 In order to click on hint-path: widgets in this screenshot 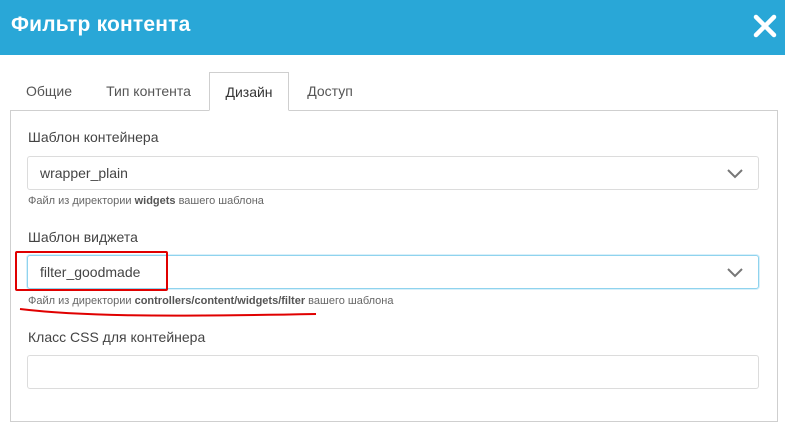, I will do `click(155, 201)`.